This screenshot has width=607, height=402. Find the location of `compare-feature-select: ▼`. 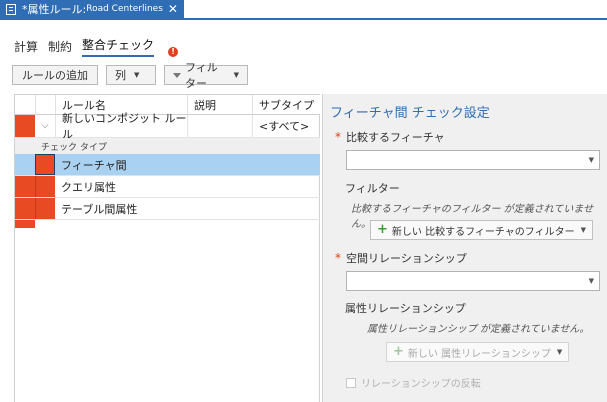

compare-feature-select: ▼ is located at coordinates (473, 160).